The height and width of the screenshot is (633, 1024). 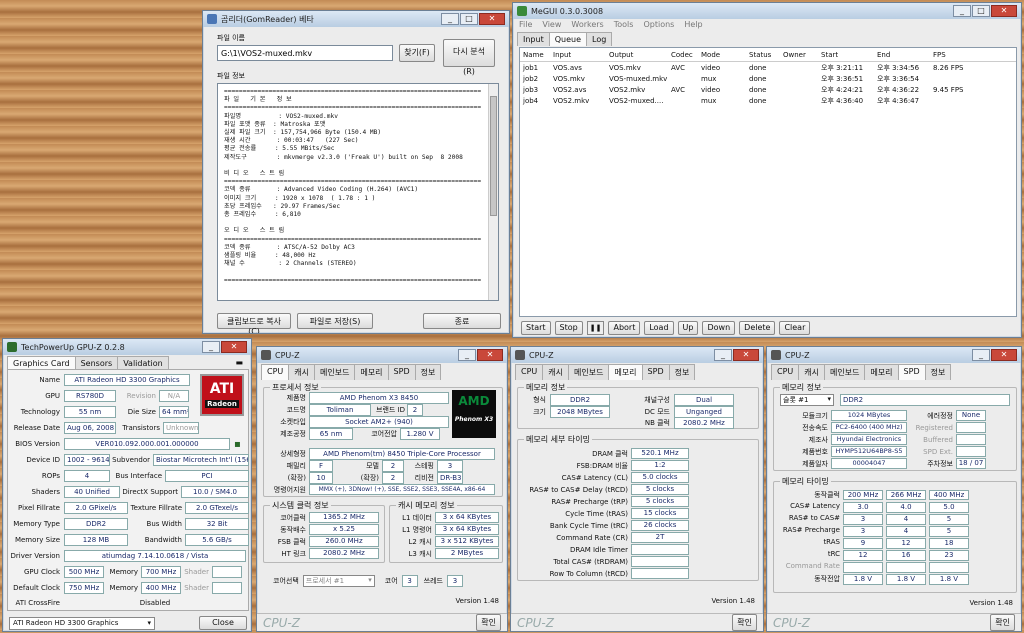 I want to click on menu-item-view: View, so click(x=551, y=25).